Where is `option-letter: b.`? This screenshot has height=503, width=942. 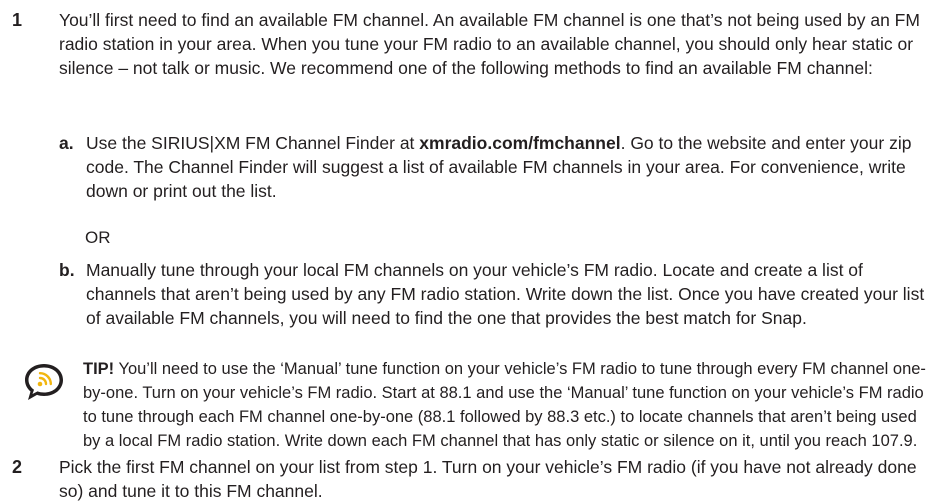
option-letter: b. is located at coordinates (67, 270).